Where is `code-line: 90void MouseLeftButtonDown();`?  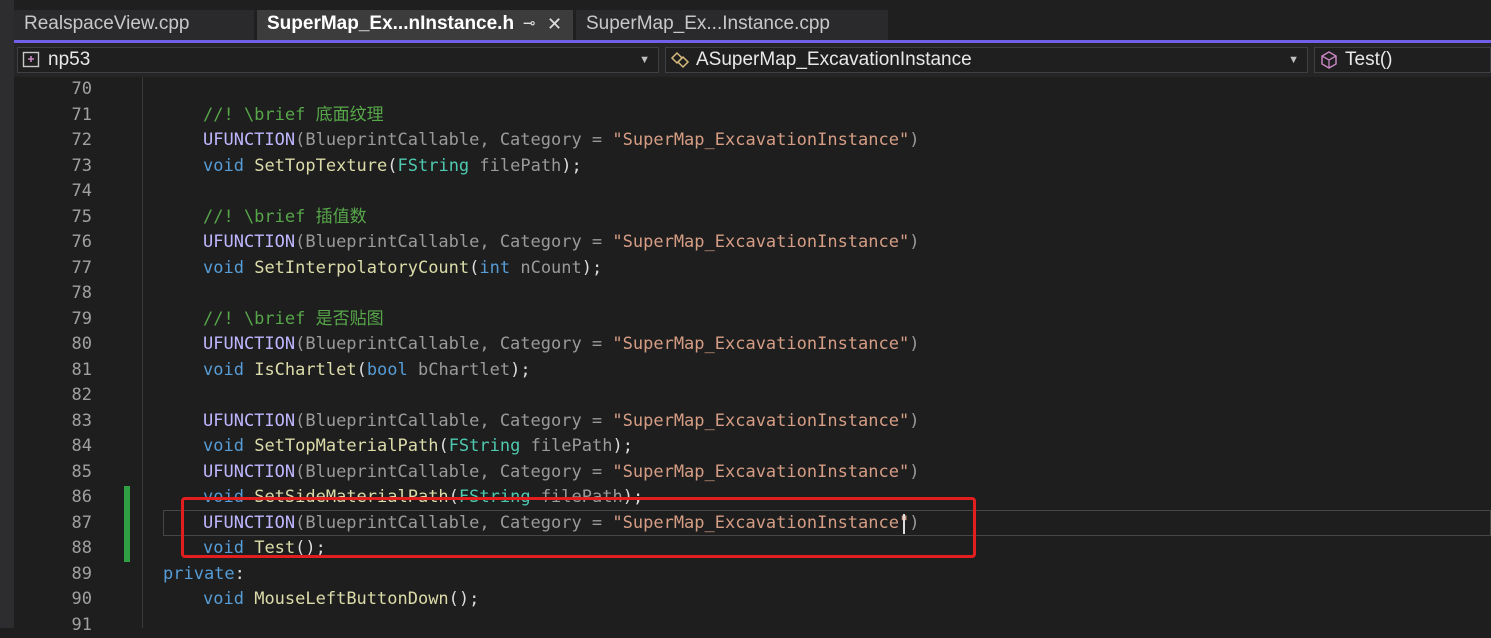 code-line: 90void MouseLeftButtonDown(); is located at coordinates (745, 600).